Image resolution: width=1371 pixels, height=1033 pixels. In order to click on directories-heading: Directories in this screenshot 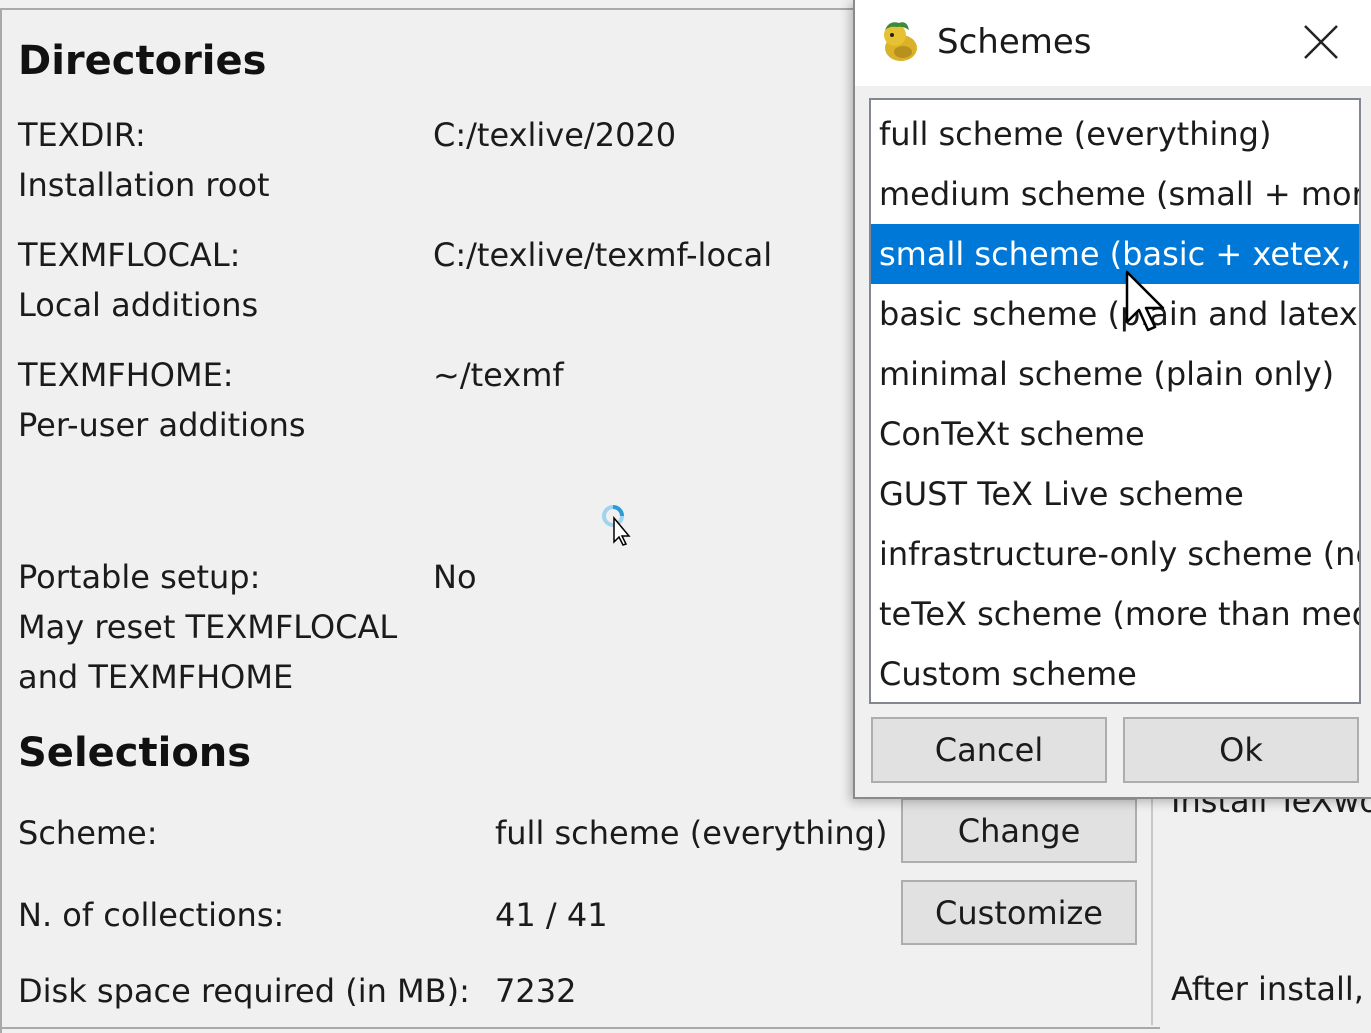, I will do `click(142, 61)`.